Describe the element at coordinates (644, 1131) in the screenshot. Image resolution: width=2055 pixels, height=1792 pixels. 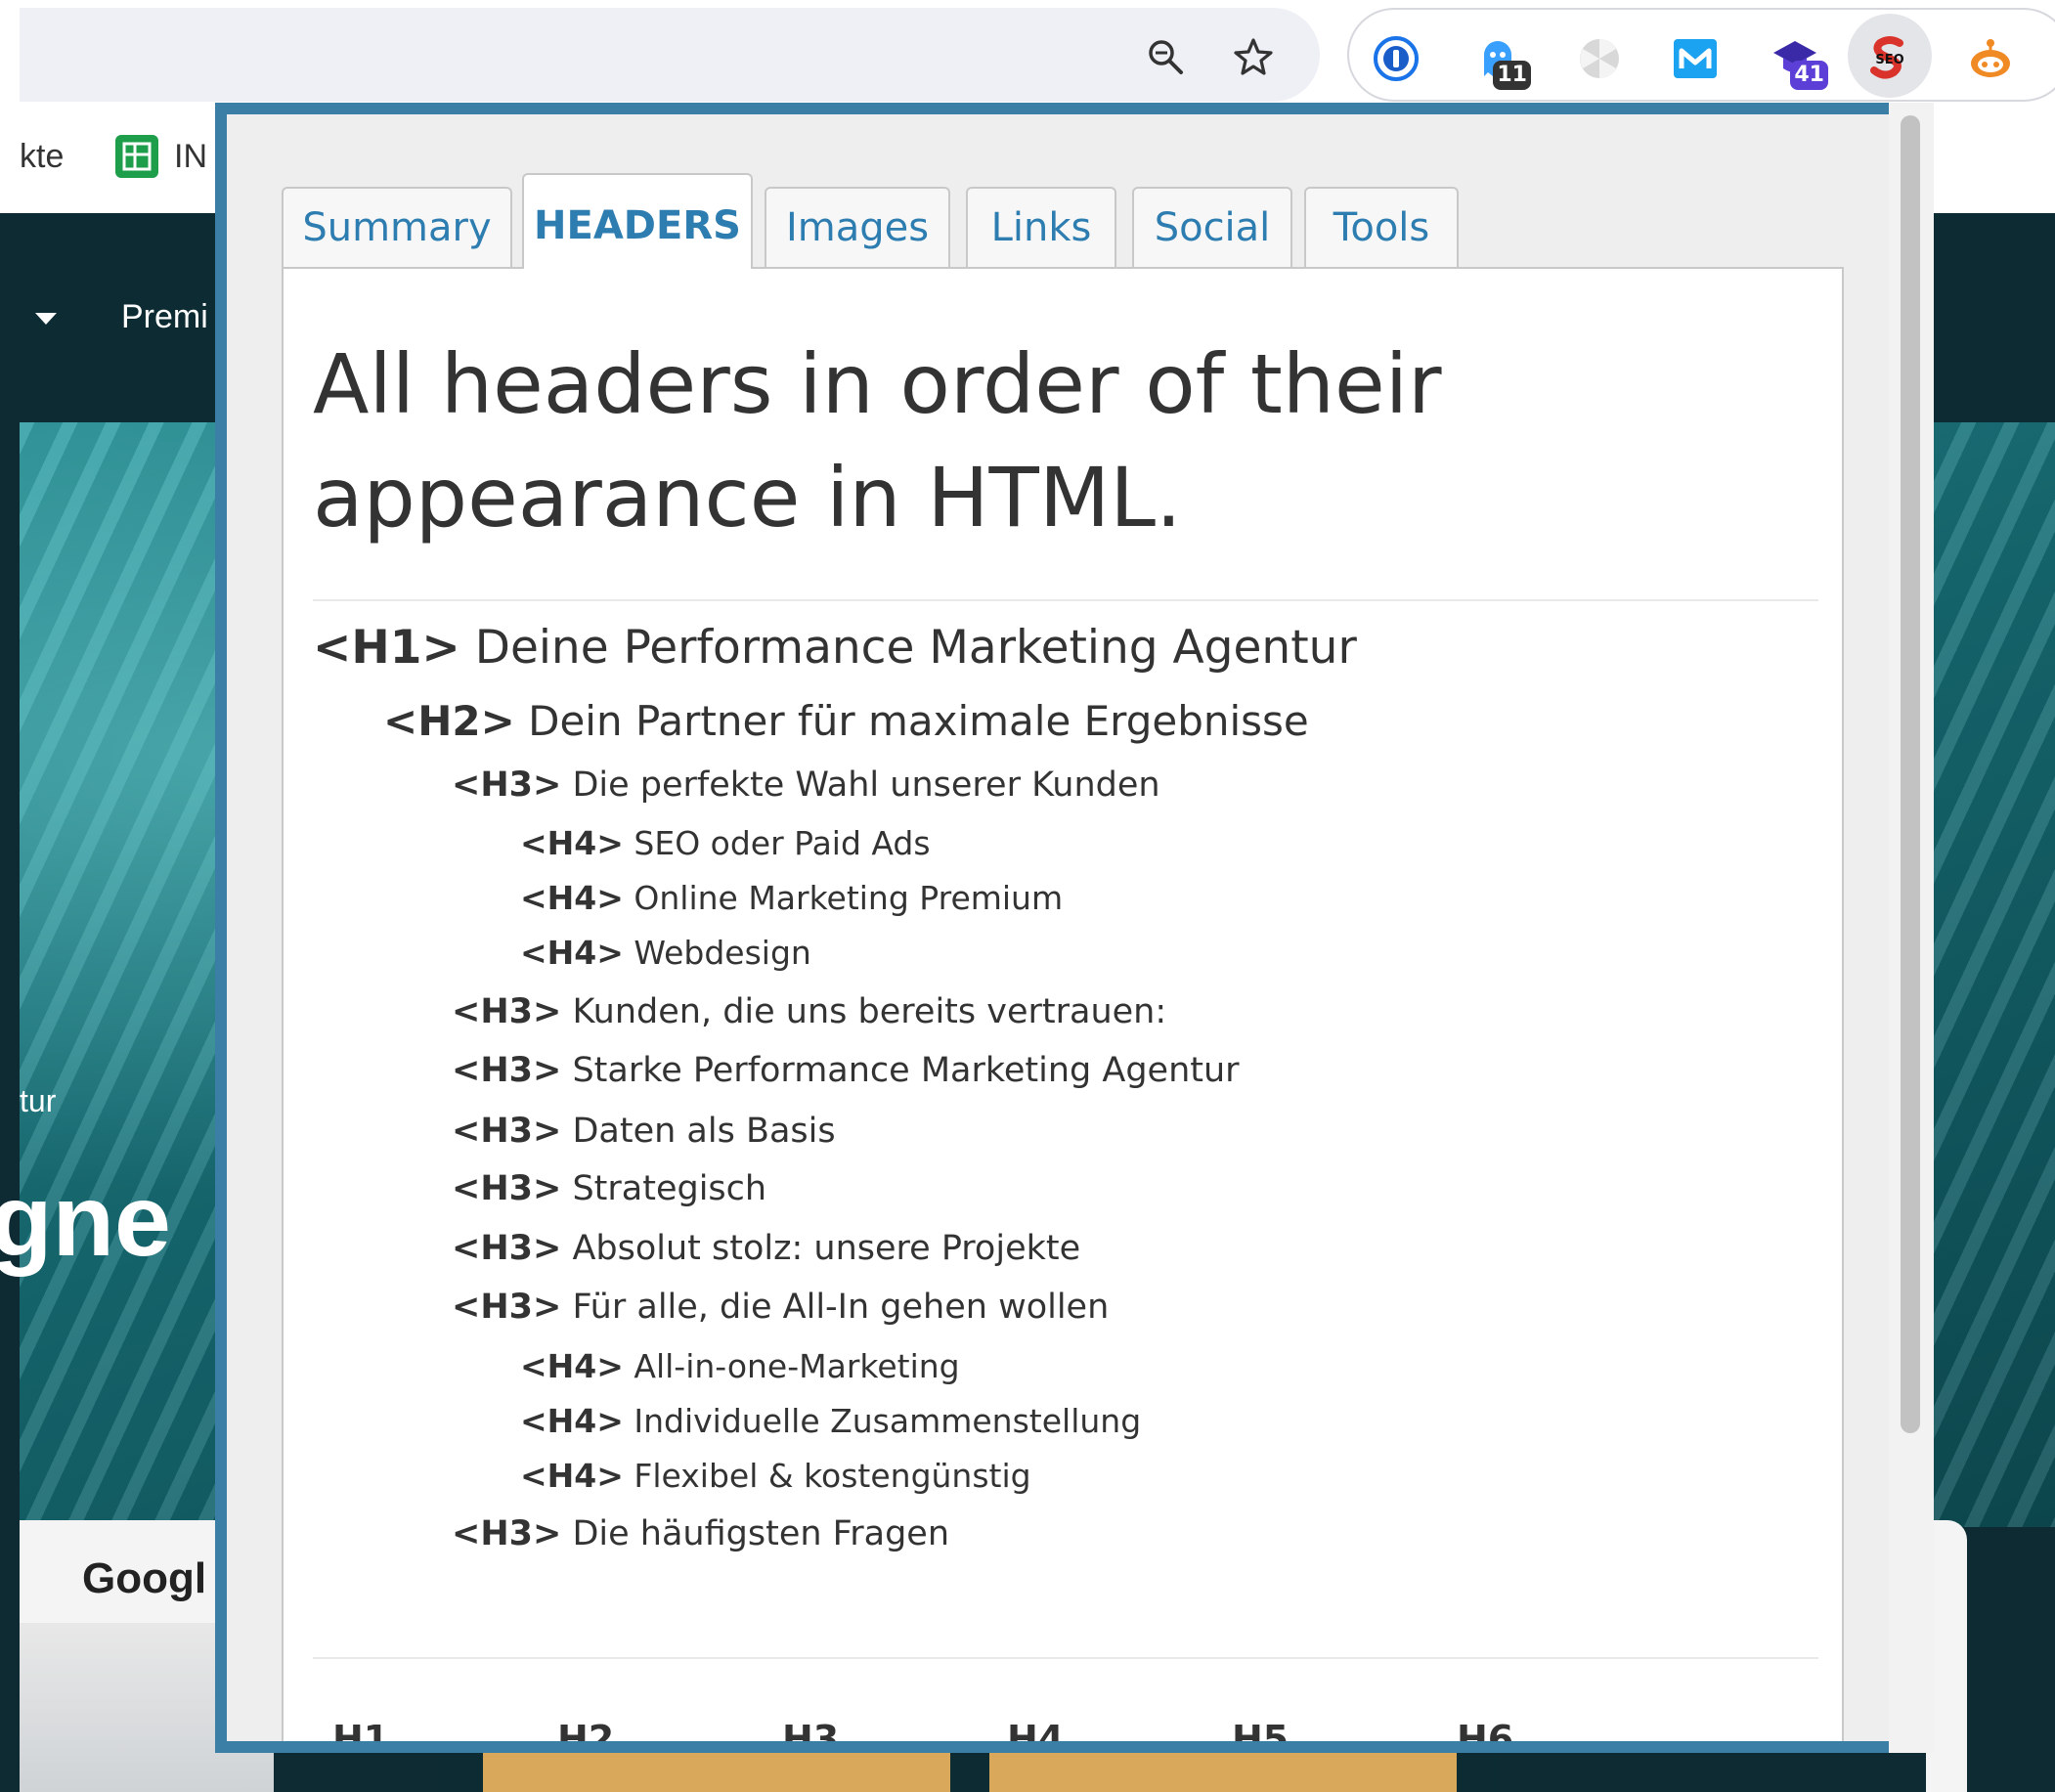
I see `header-item: <H3> Daten als Basis` at that location.